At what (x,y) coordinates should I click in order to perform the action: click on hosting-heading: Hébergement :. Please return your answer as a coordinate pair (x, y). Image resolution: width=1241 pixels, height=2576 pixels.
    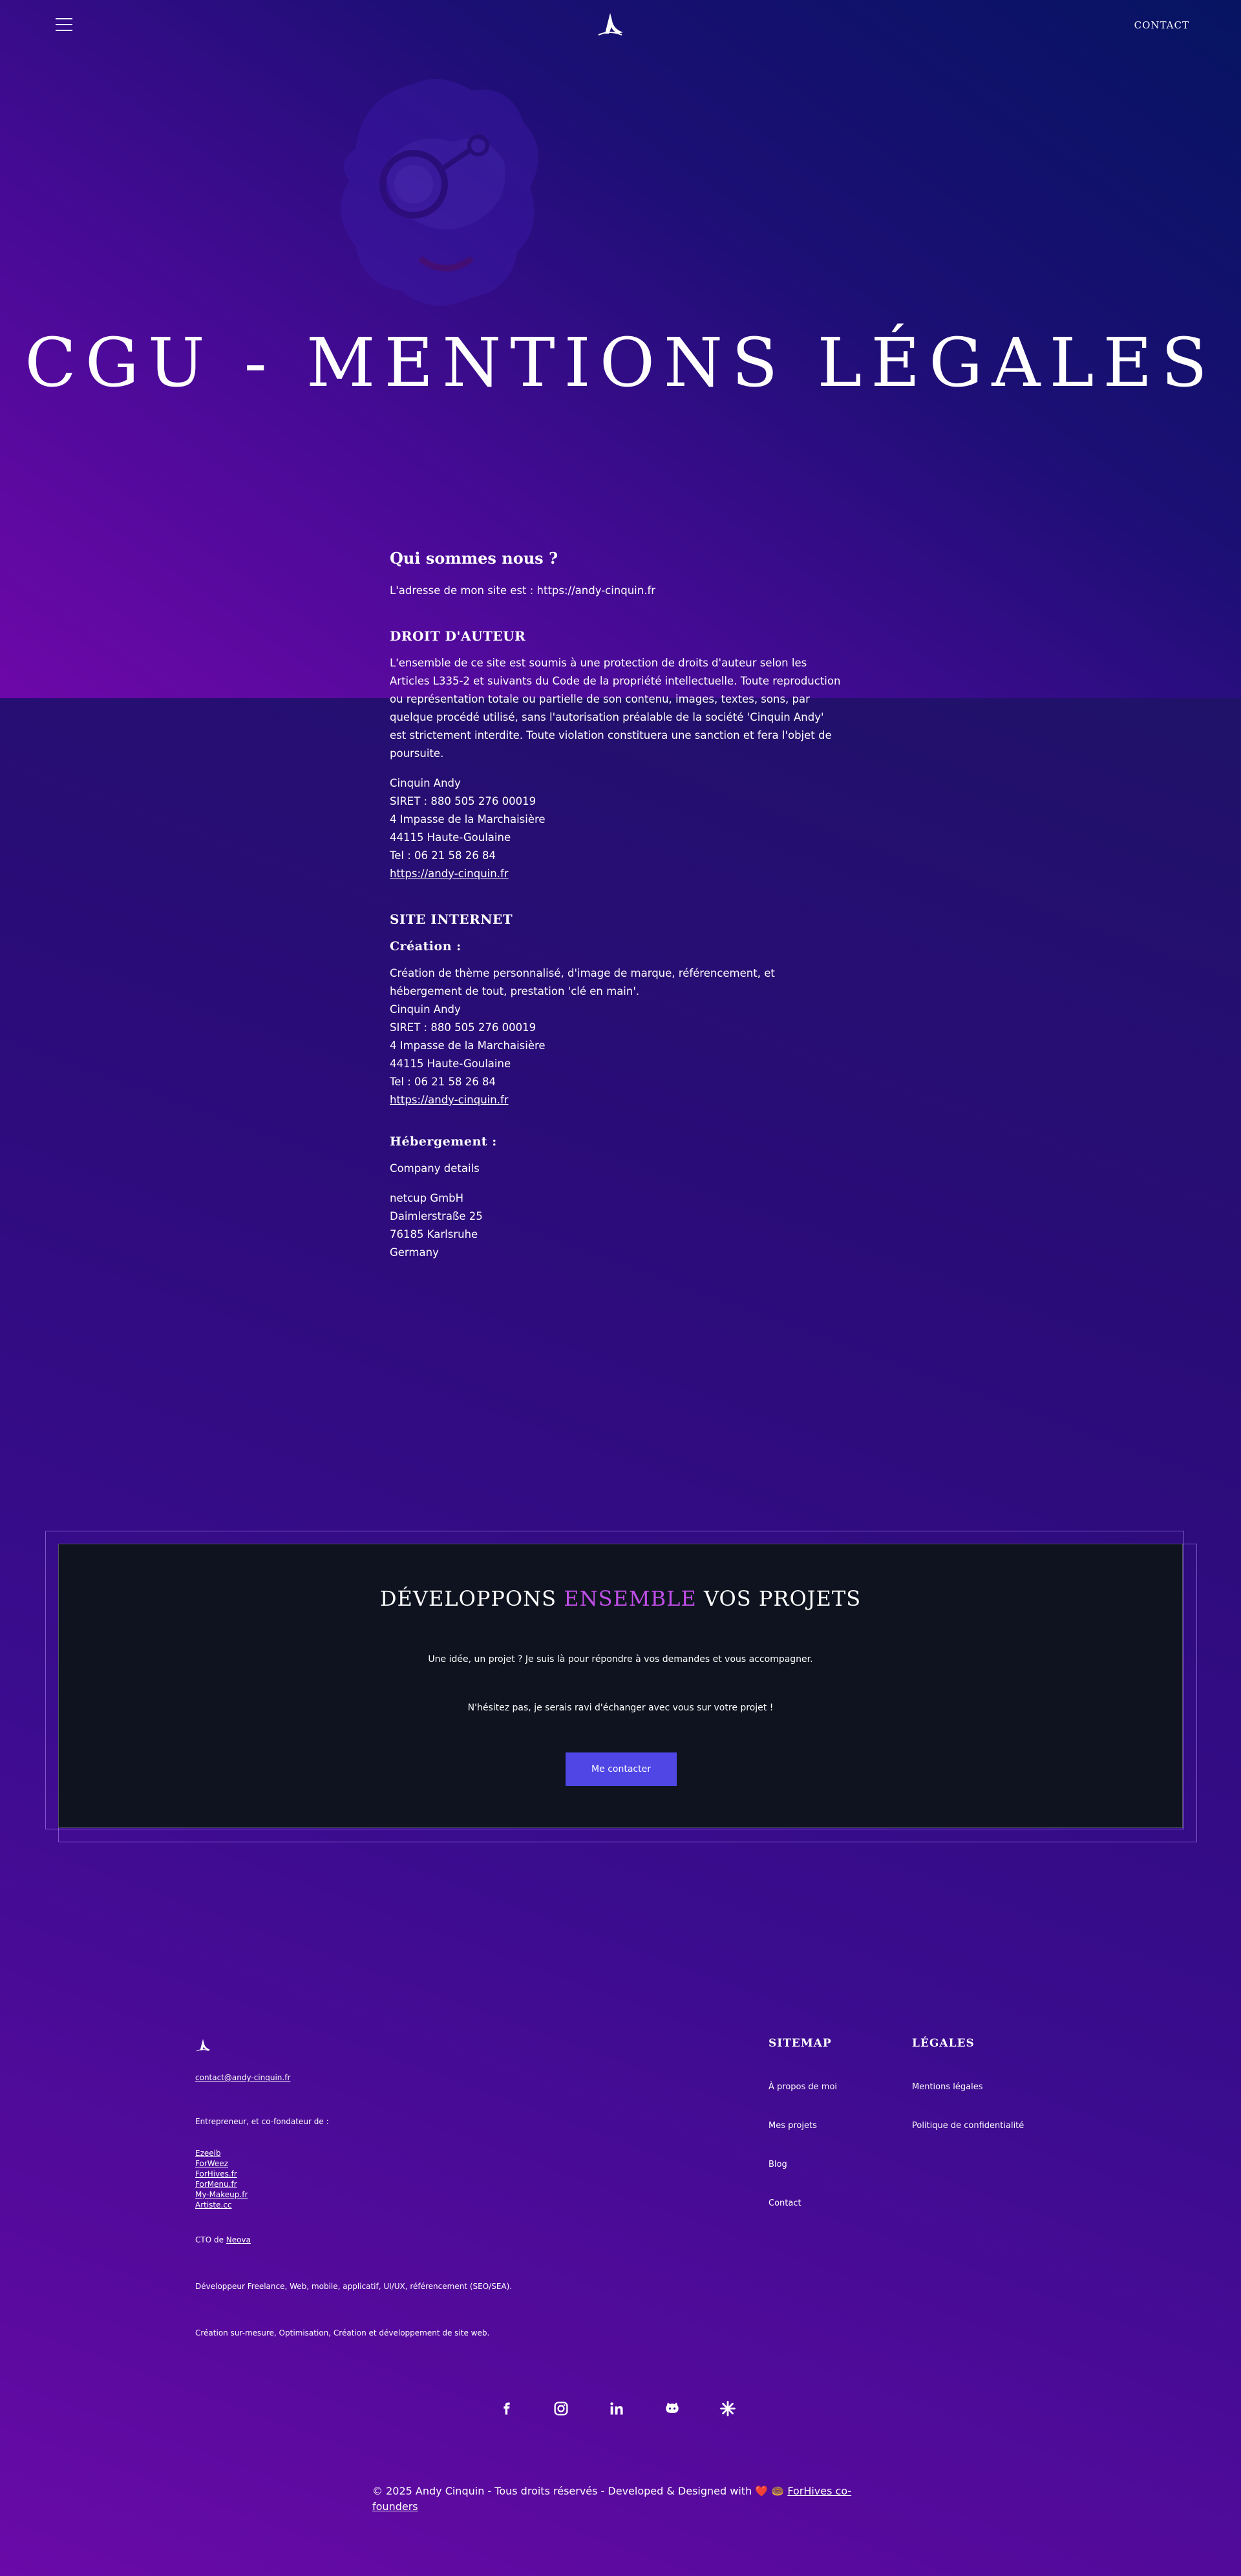
    Looking at the image, I should click on (443, 1141).